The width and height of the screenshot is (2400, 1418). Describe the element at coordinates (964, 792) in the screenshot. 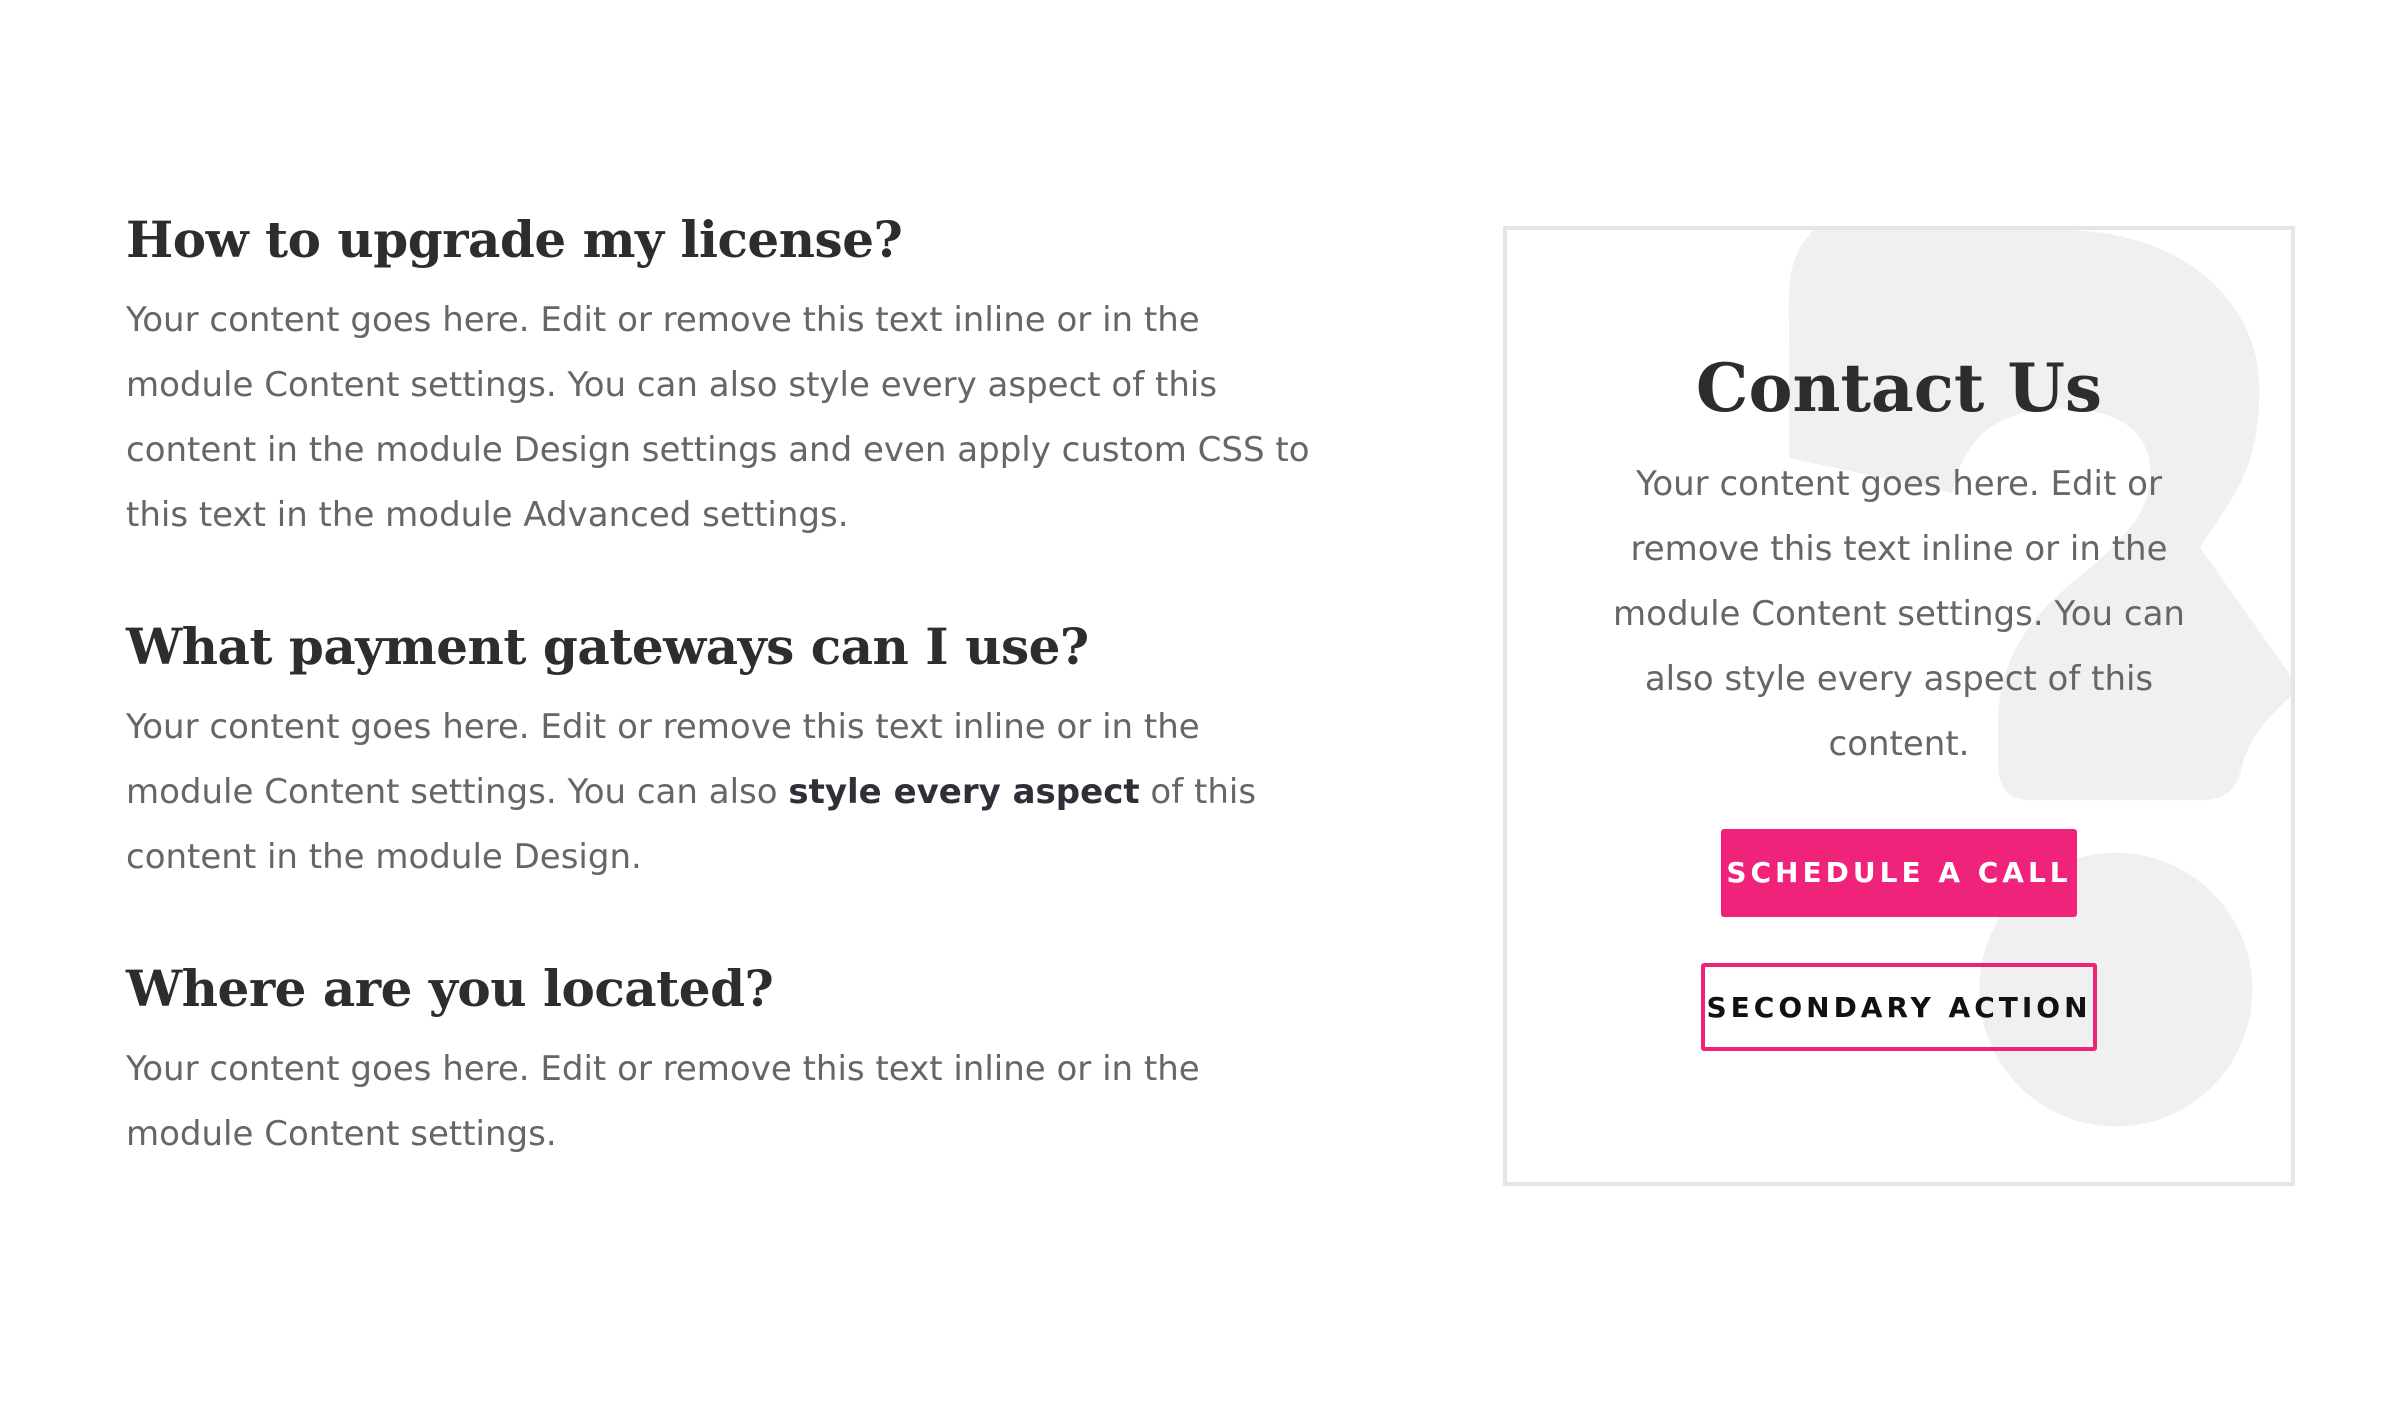

I see `faq-answer-bold: style every aspect` at that location.